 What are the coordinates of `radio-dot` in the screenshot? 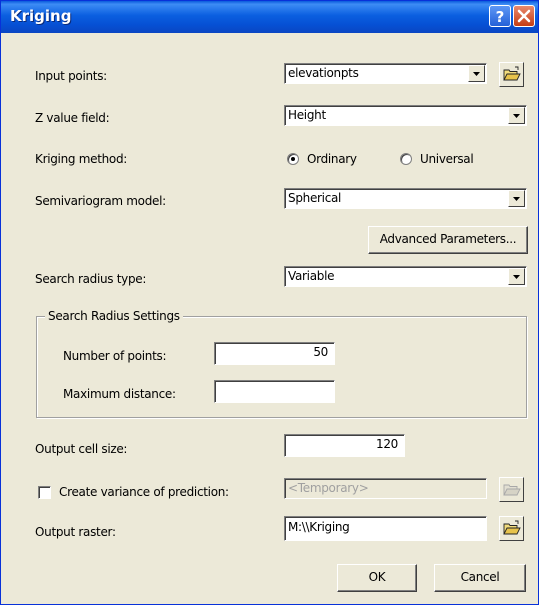 It's located at (293, 159).